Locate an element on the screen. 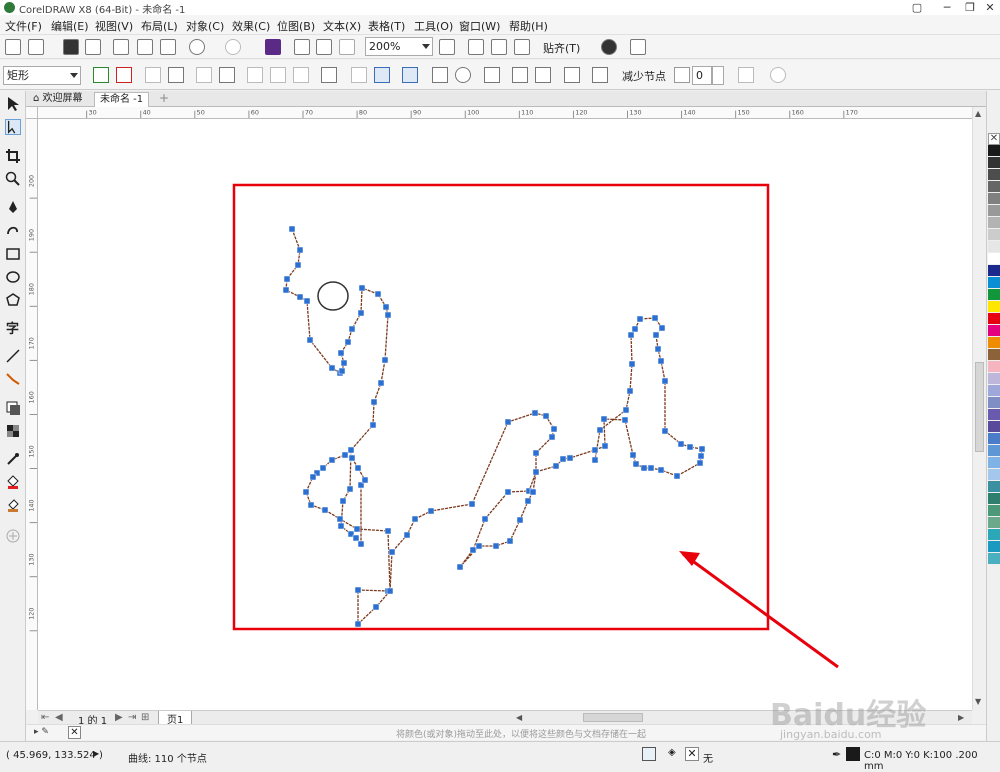 Image resolution: width=1000 pixels, height=772 pixels. extend-curve-icon is located at coordinates (359, 75).